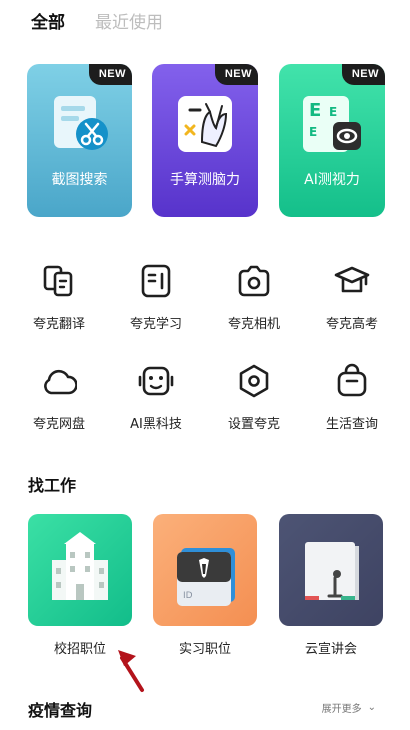 Image resolution: width=410 pixels, height=730 pixels. I want to click on study-icon, so click(156, 281).